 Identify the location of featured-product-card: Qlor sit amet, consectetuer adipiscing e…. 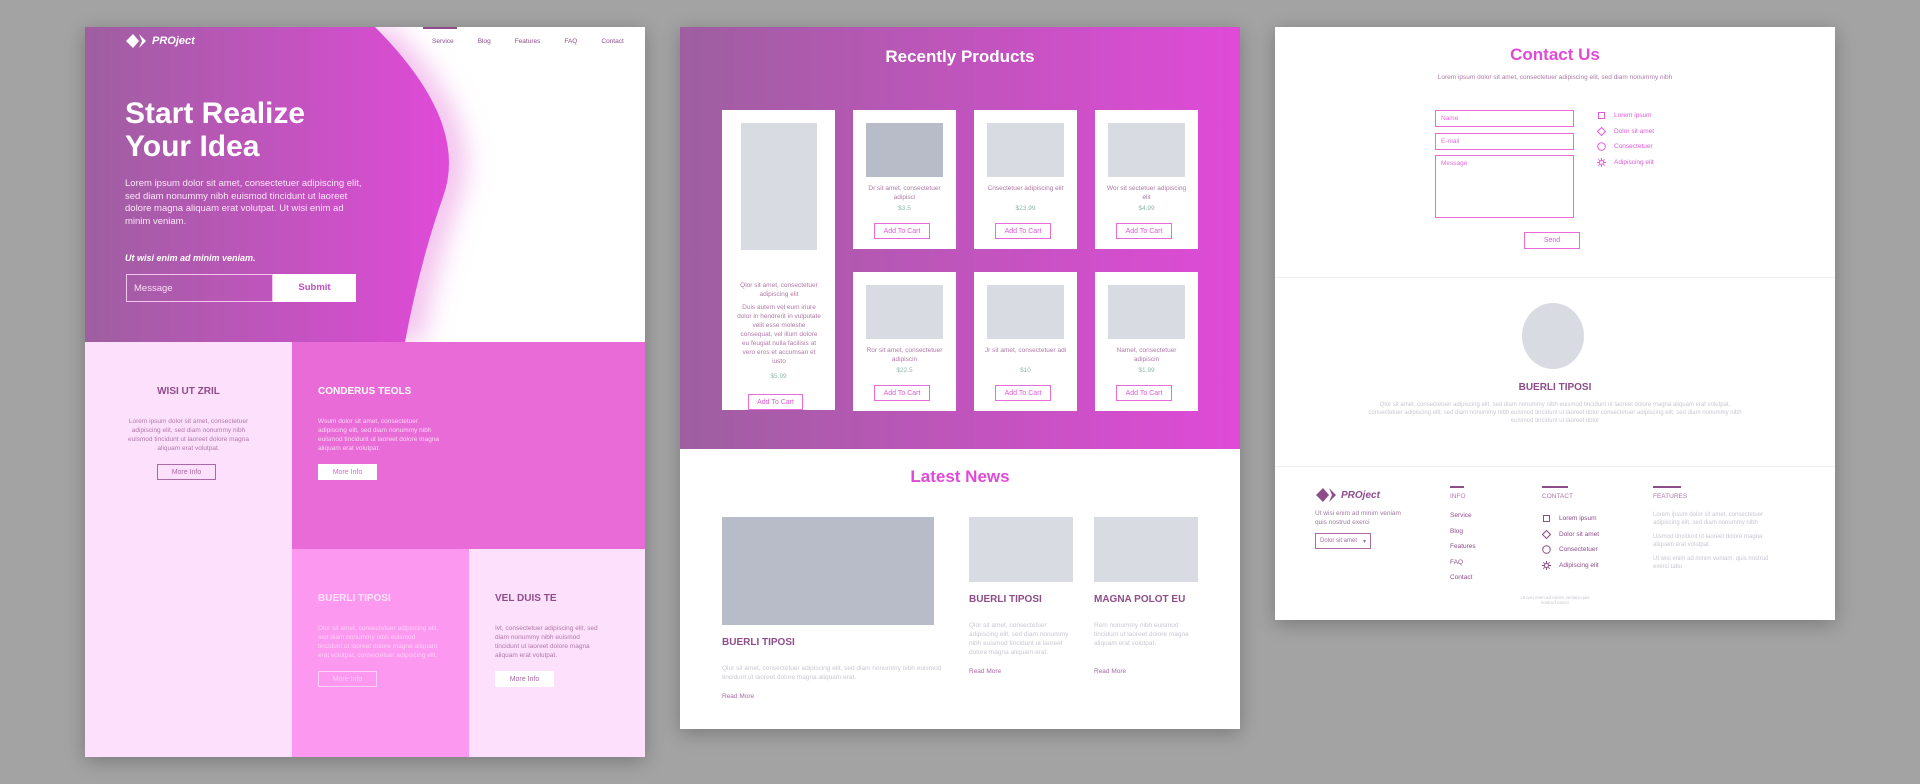
(778, 260).